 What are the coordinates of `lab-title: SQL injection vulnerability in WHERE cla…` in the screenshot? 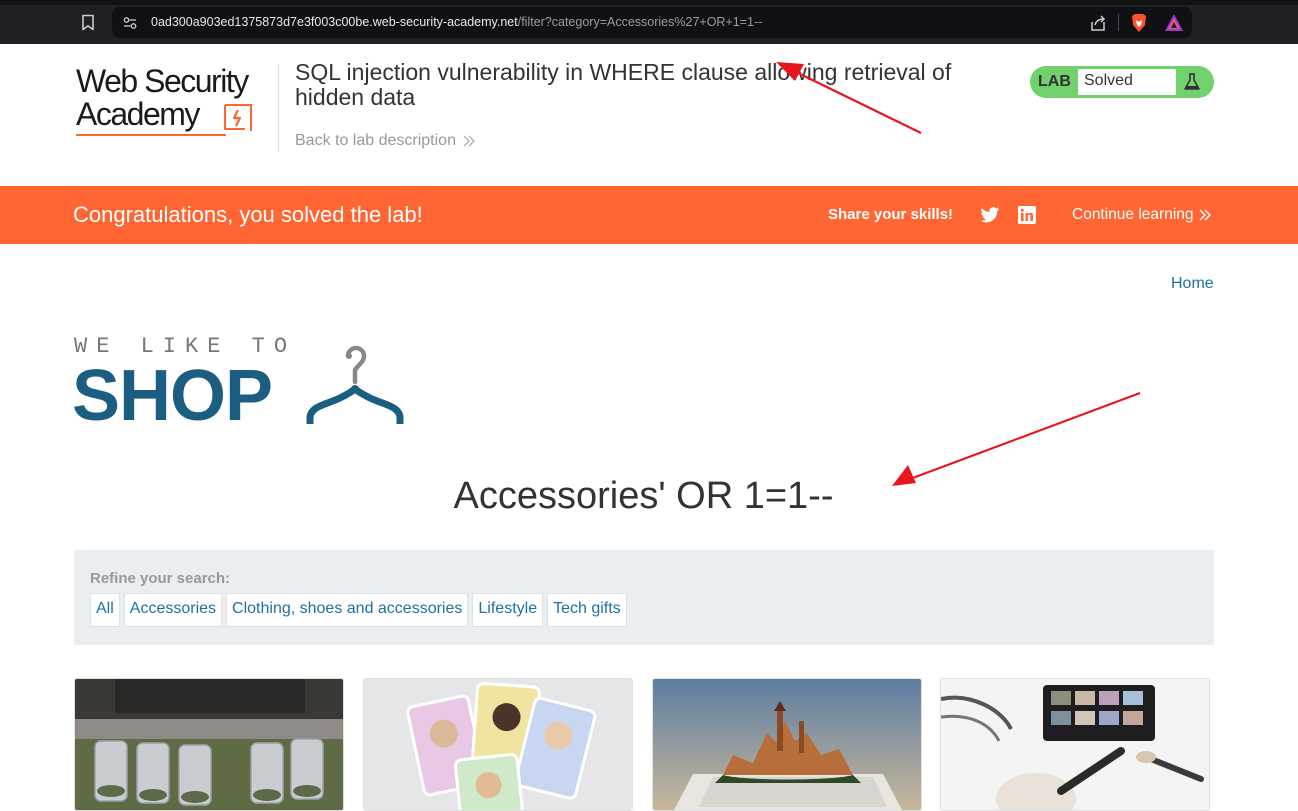 It's located at (623, 84).